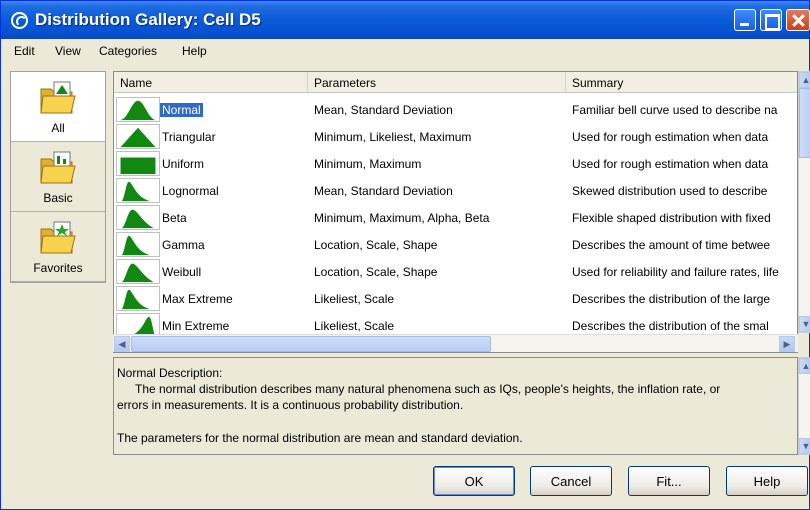 The height and width of the screenshot is (510, 810). What do you see at coordinates (181, 110) in the screenshot?
I see `row-name: Normal` at bounding box center [181, 110].